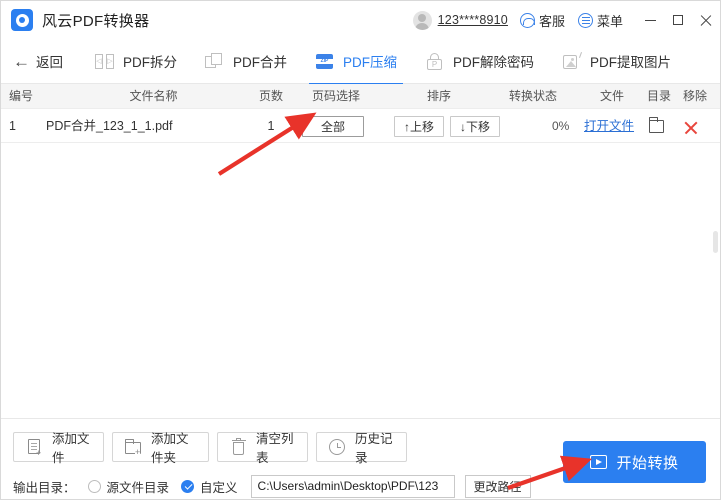 Image resolution: width=721 pixels, height=500 pixels. I want to click on tab-pdf-extract-image: PDF提取图片, so click(616, 61).